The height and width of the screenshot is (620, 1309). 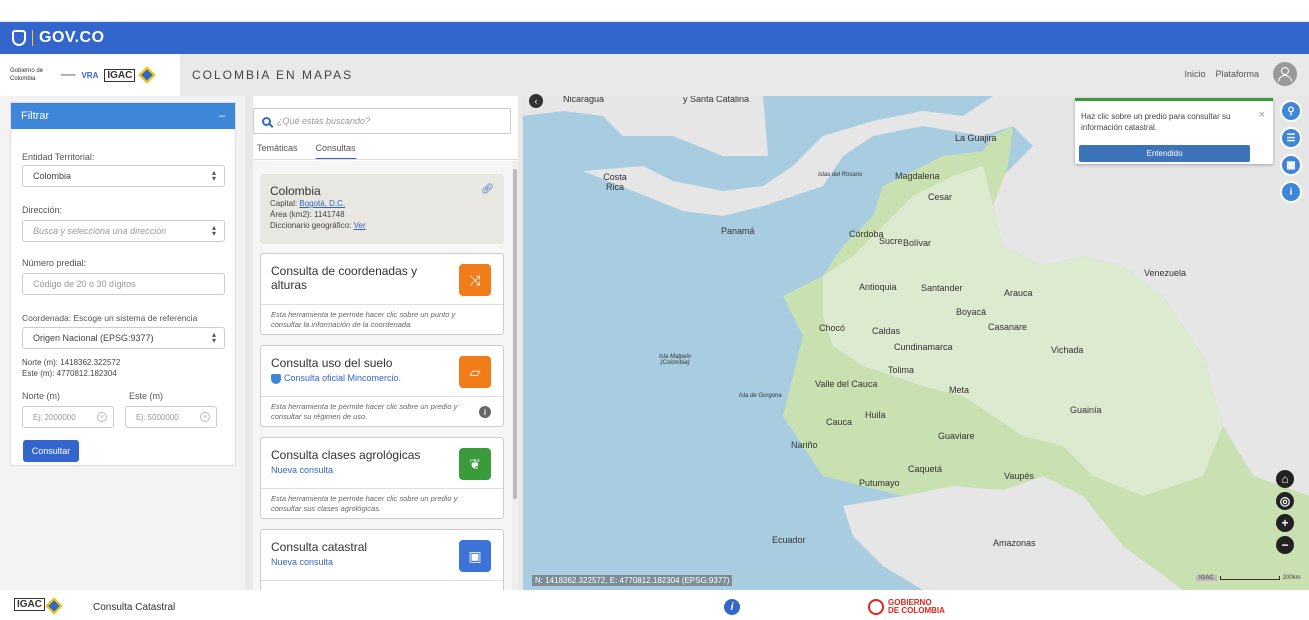 I want to click on map-export-icon: ▦, so click(x=1291, y=165).